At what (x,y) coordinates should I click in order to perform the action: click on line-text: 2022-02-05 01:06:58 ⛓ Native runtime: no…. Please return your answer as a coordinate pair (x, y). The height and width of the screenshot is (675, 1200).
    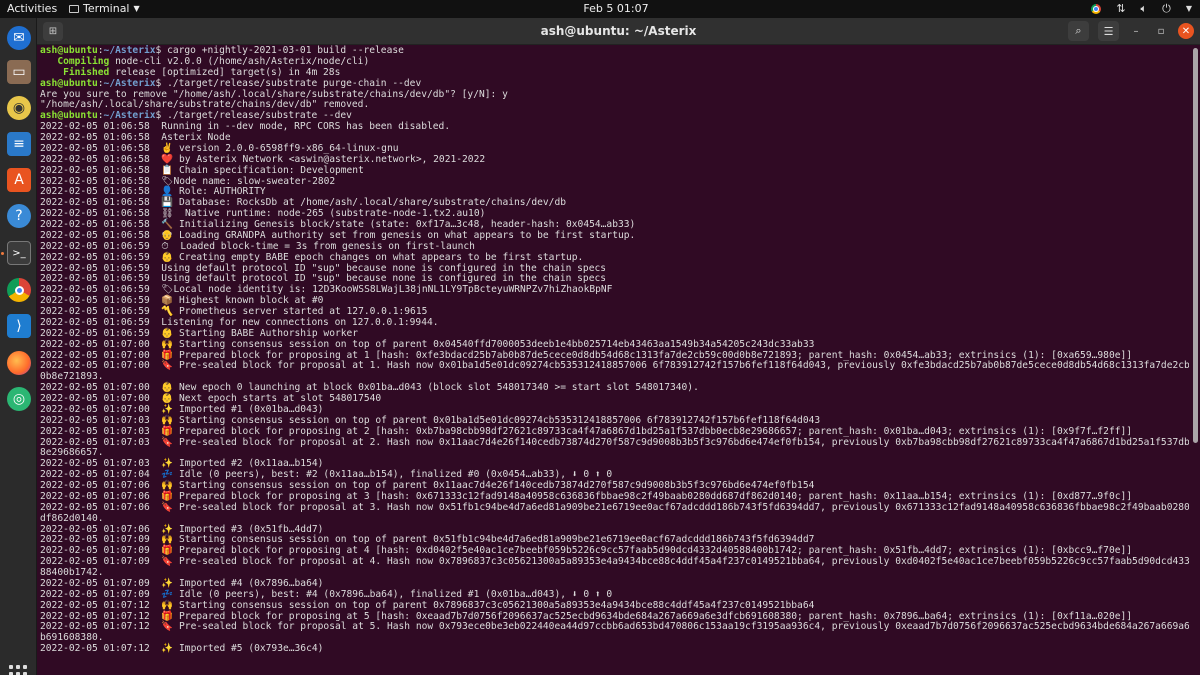
    Looking at the image, I should click on (263, 214).